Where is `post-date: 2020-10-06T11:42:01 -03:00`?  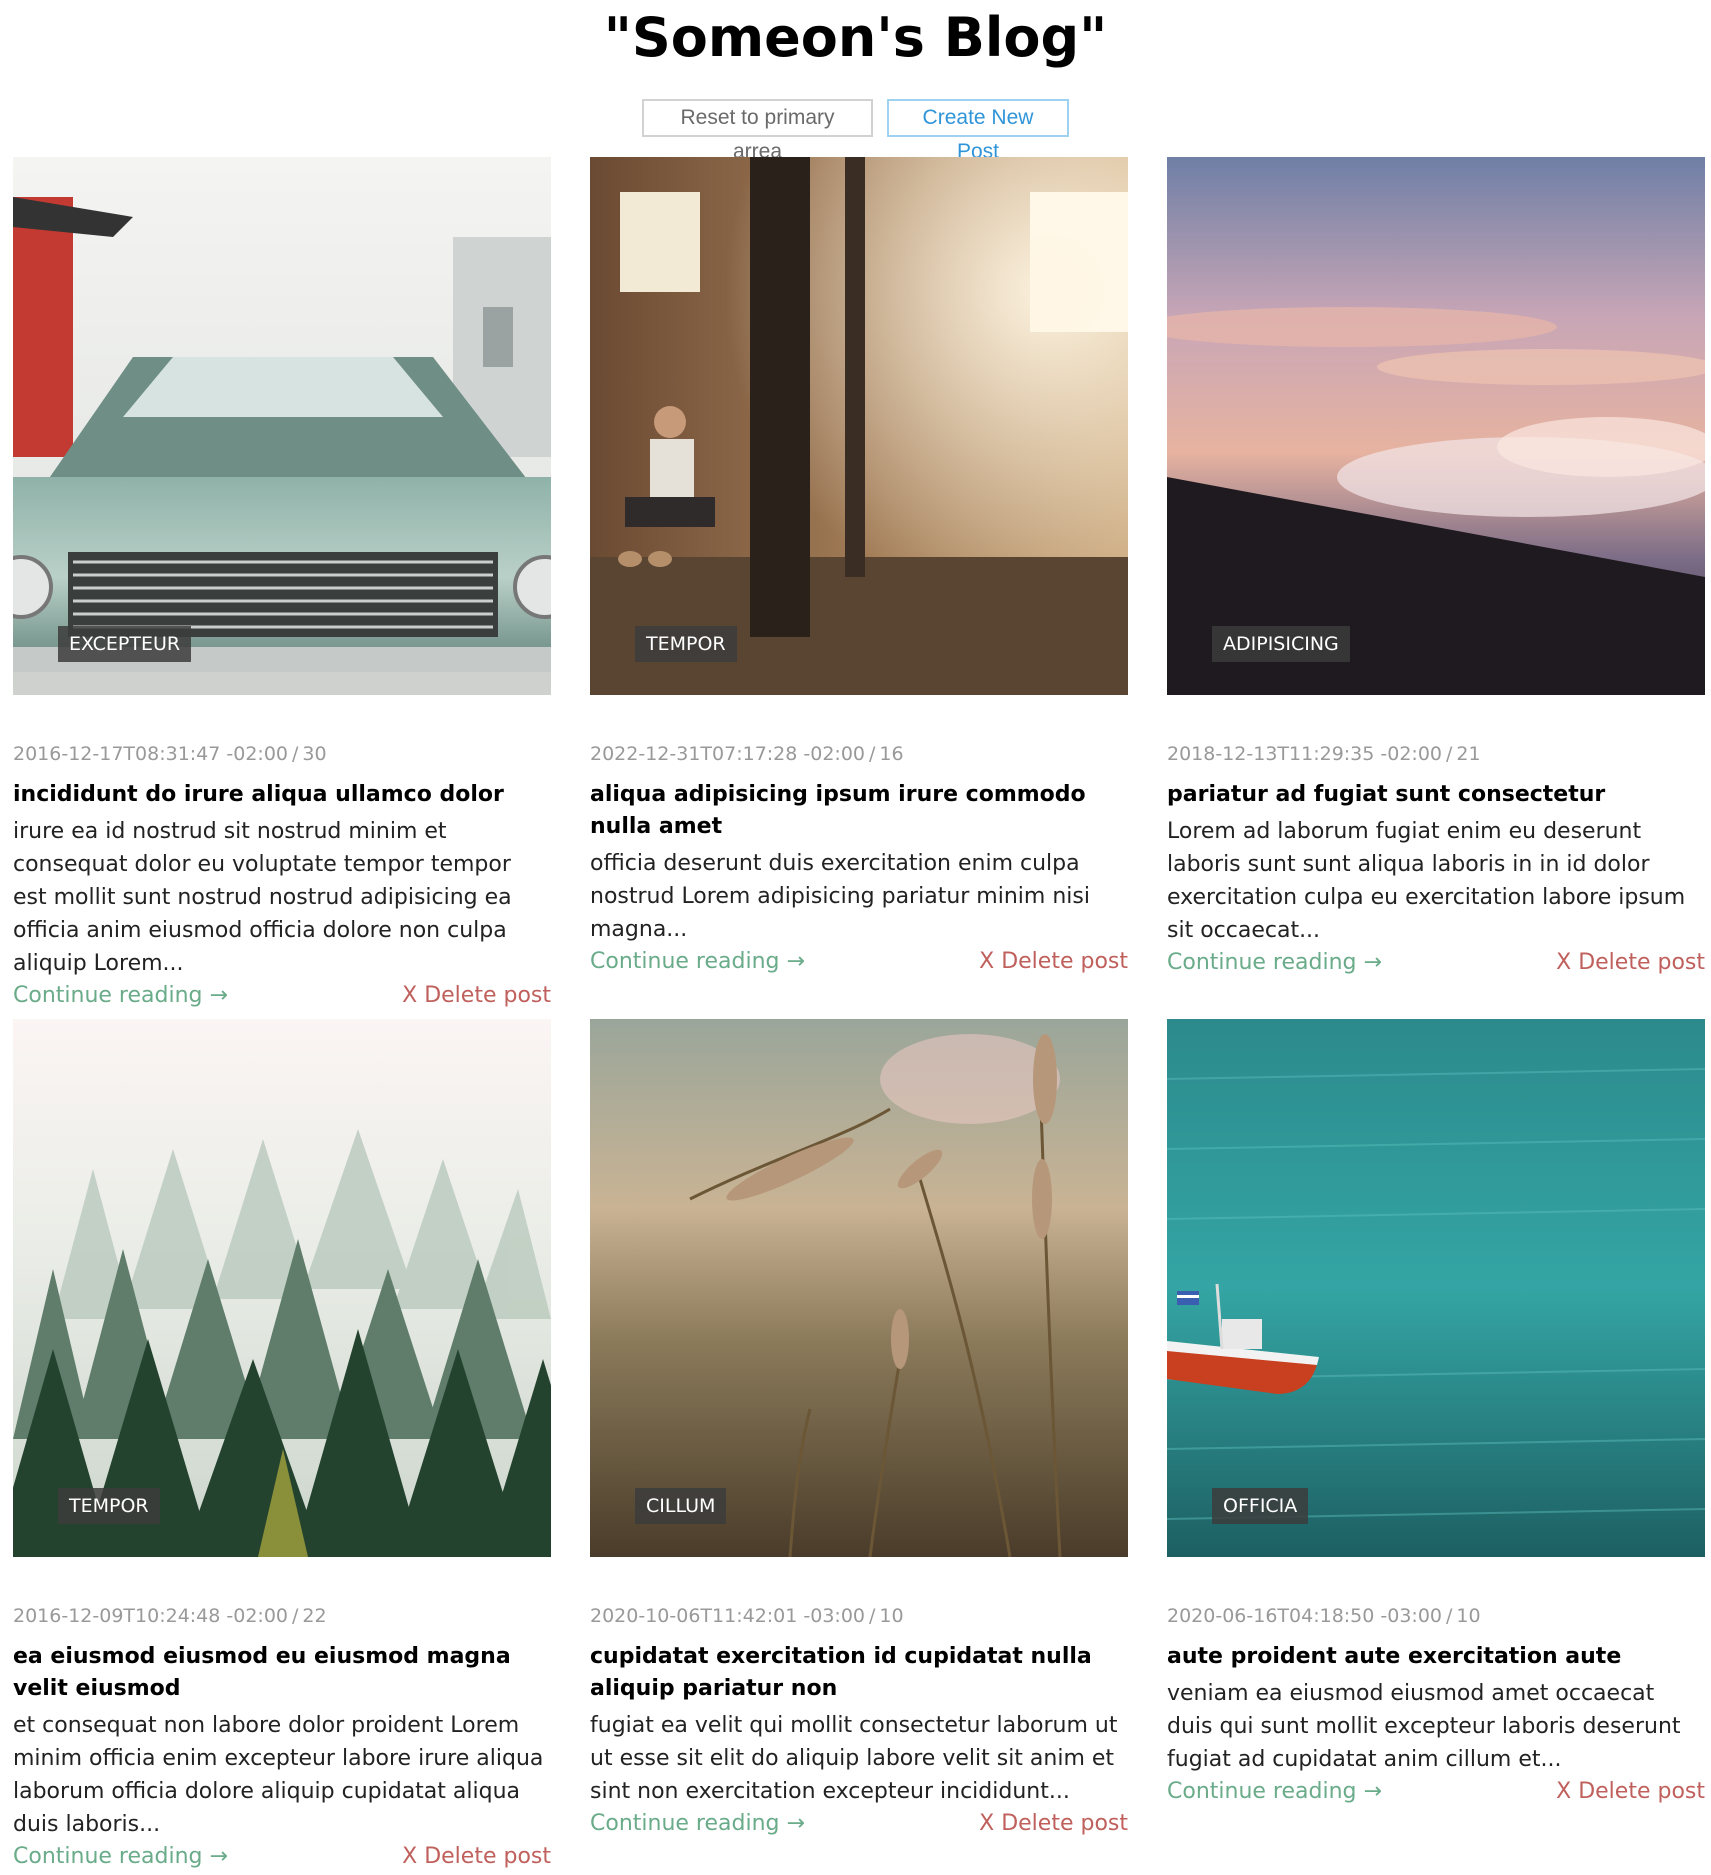
post-date: 2020-10-06T11:42:01 -03:00 is located at coordinates (728, 1616).